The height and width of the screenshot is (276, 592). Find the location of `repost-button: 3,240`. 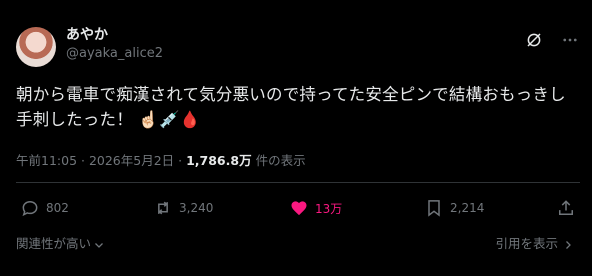

repost-button: 3,240 is located at coordinates (183, 208).